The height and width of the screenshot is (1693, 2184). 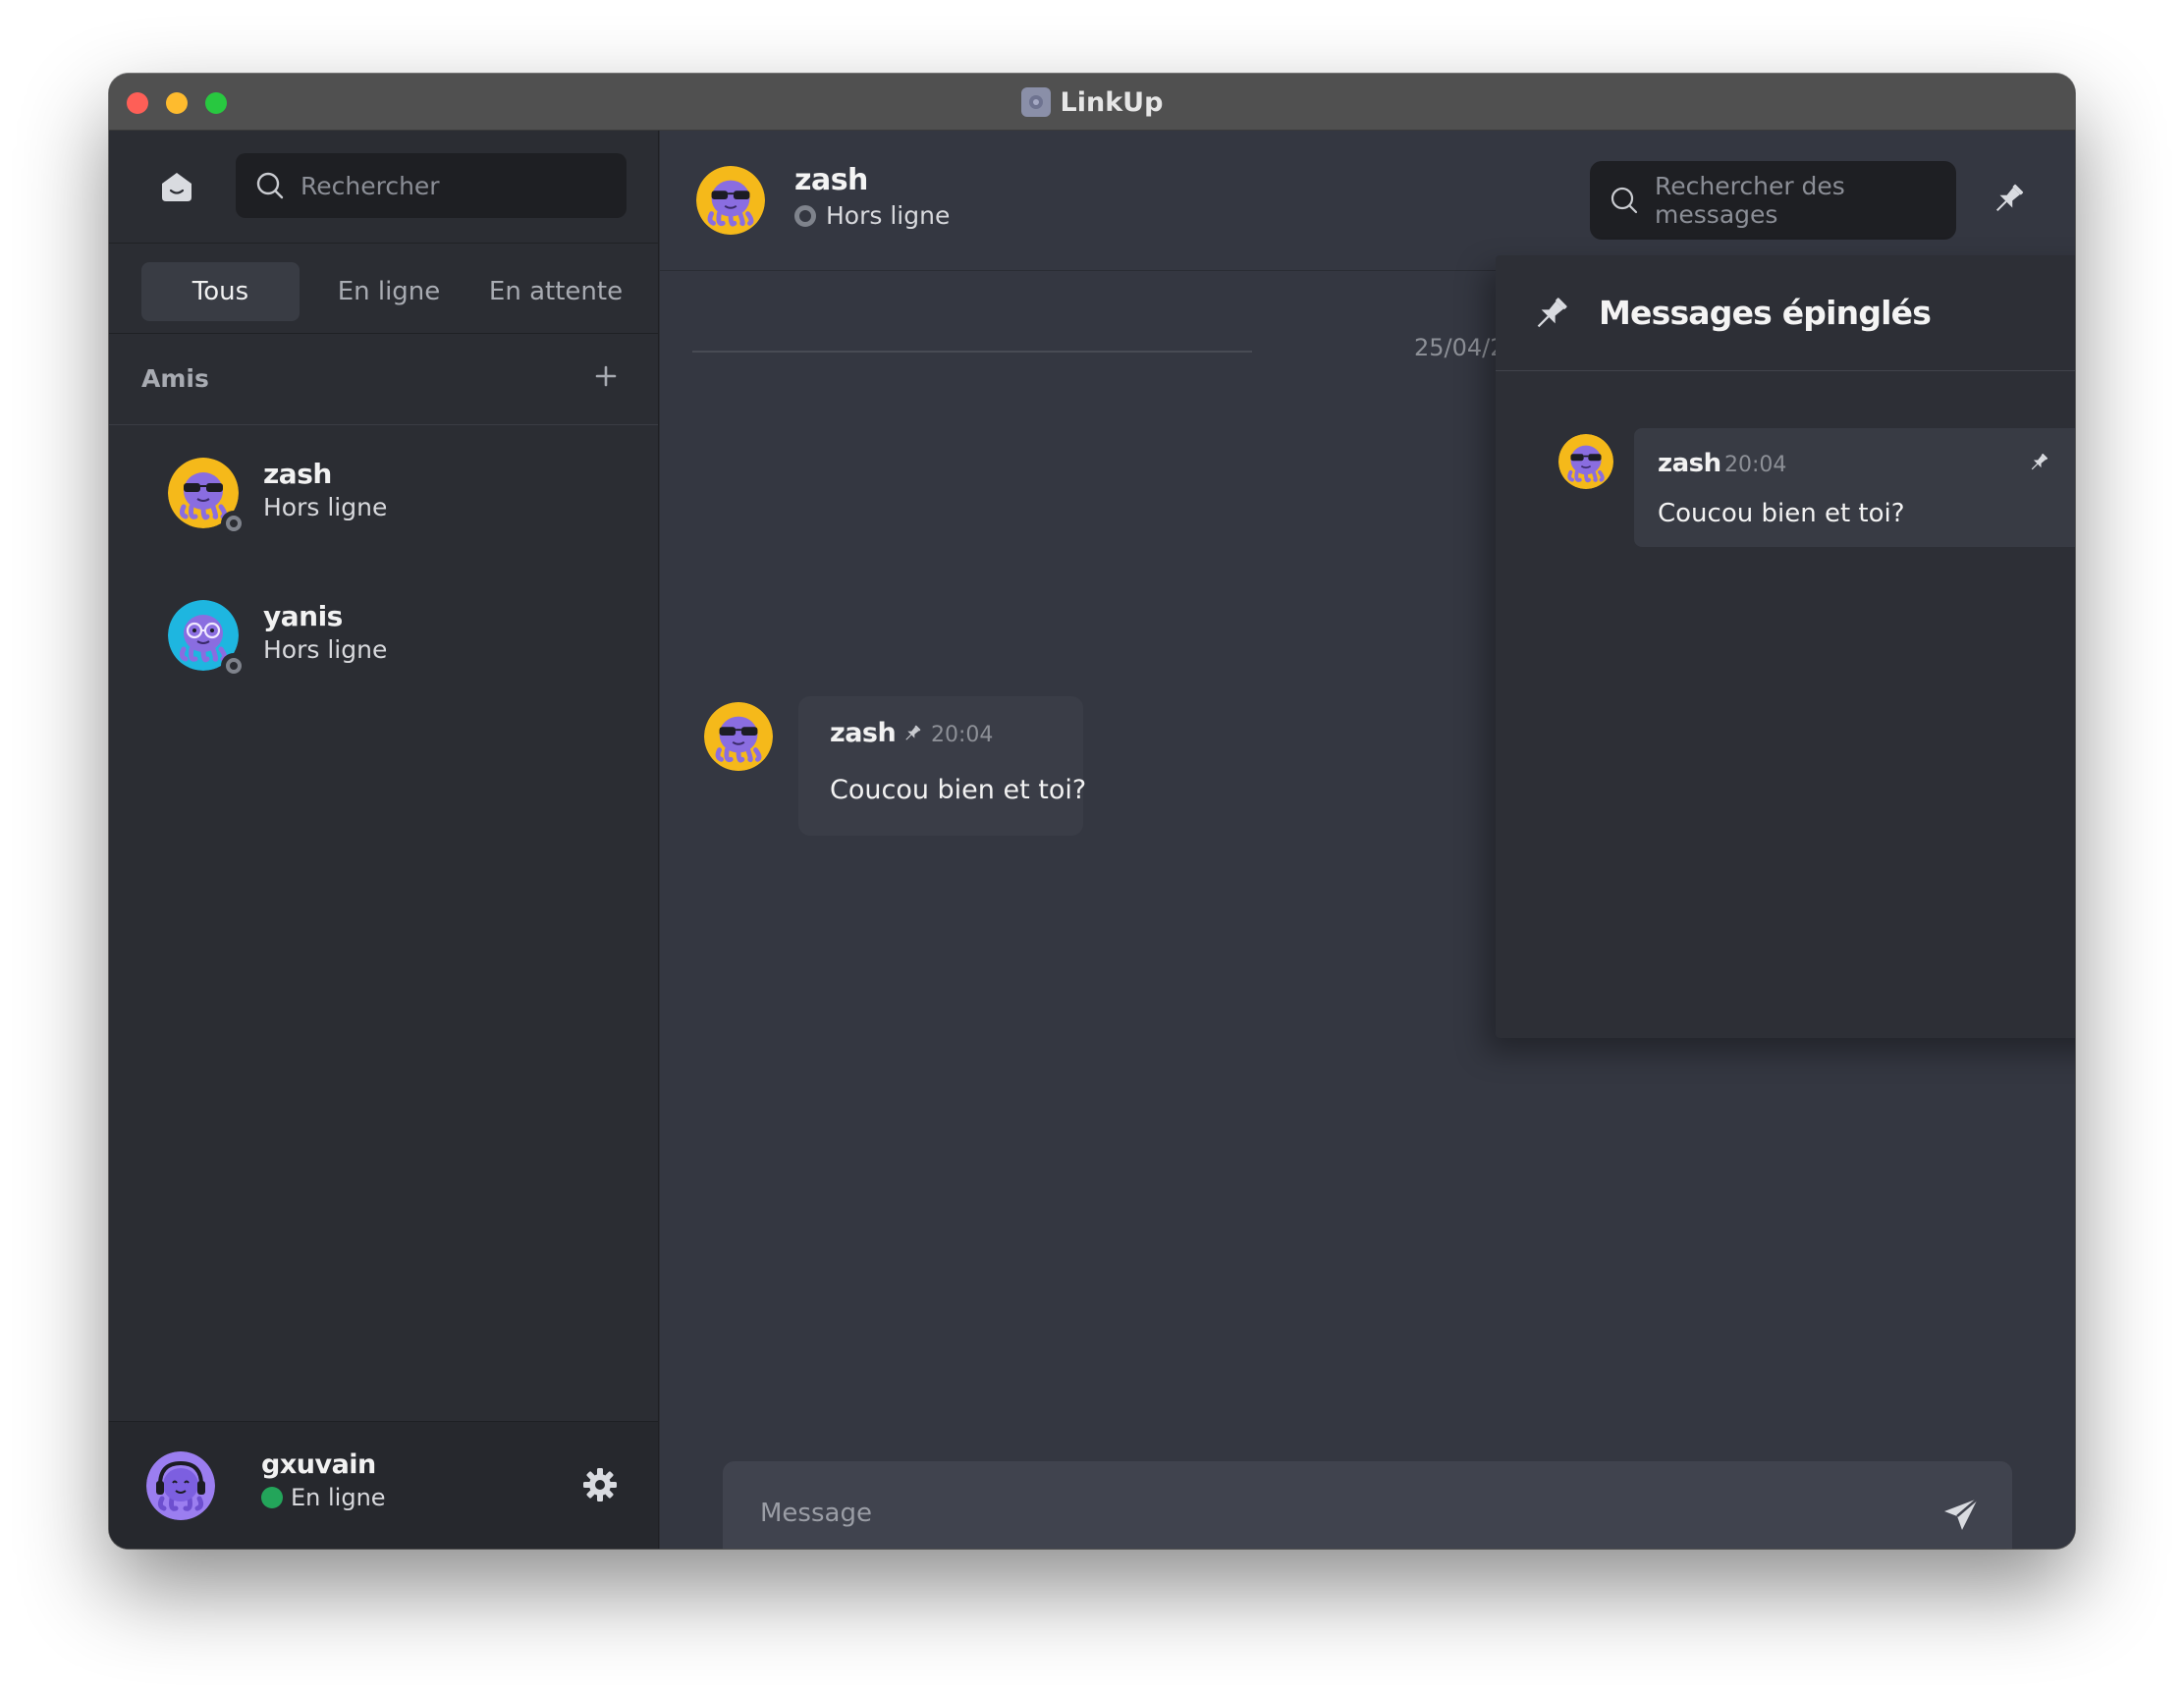 I want to click on message-text: Coucou bien et toi?, so click(x=958, y=790).